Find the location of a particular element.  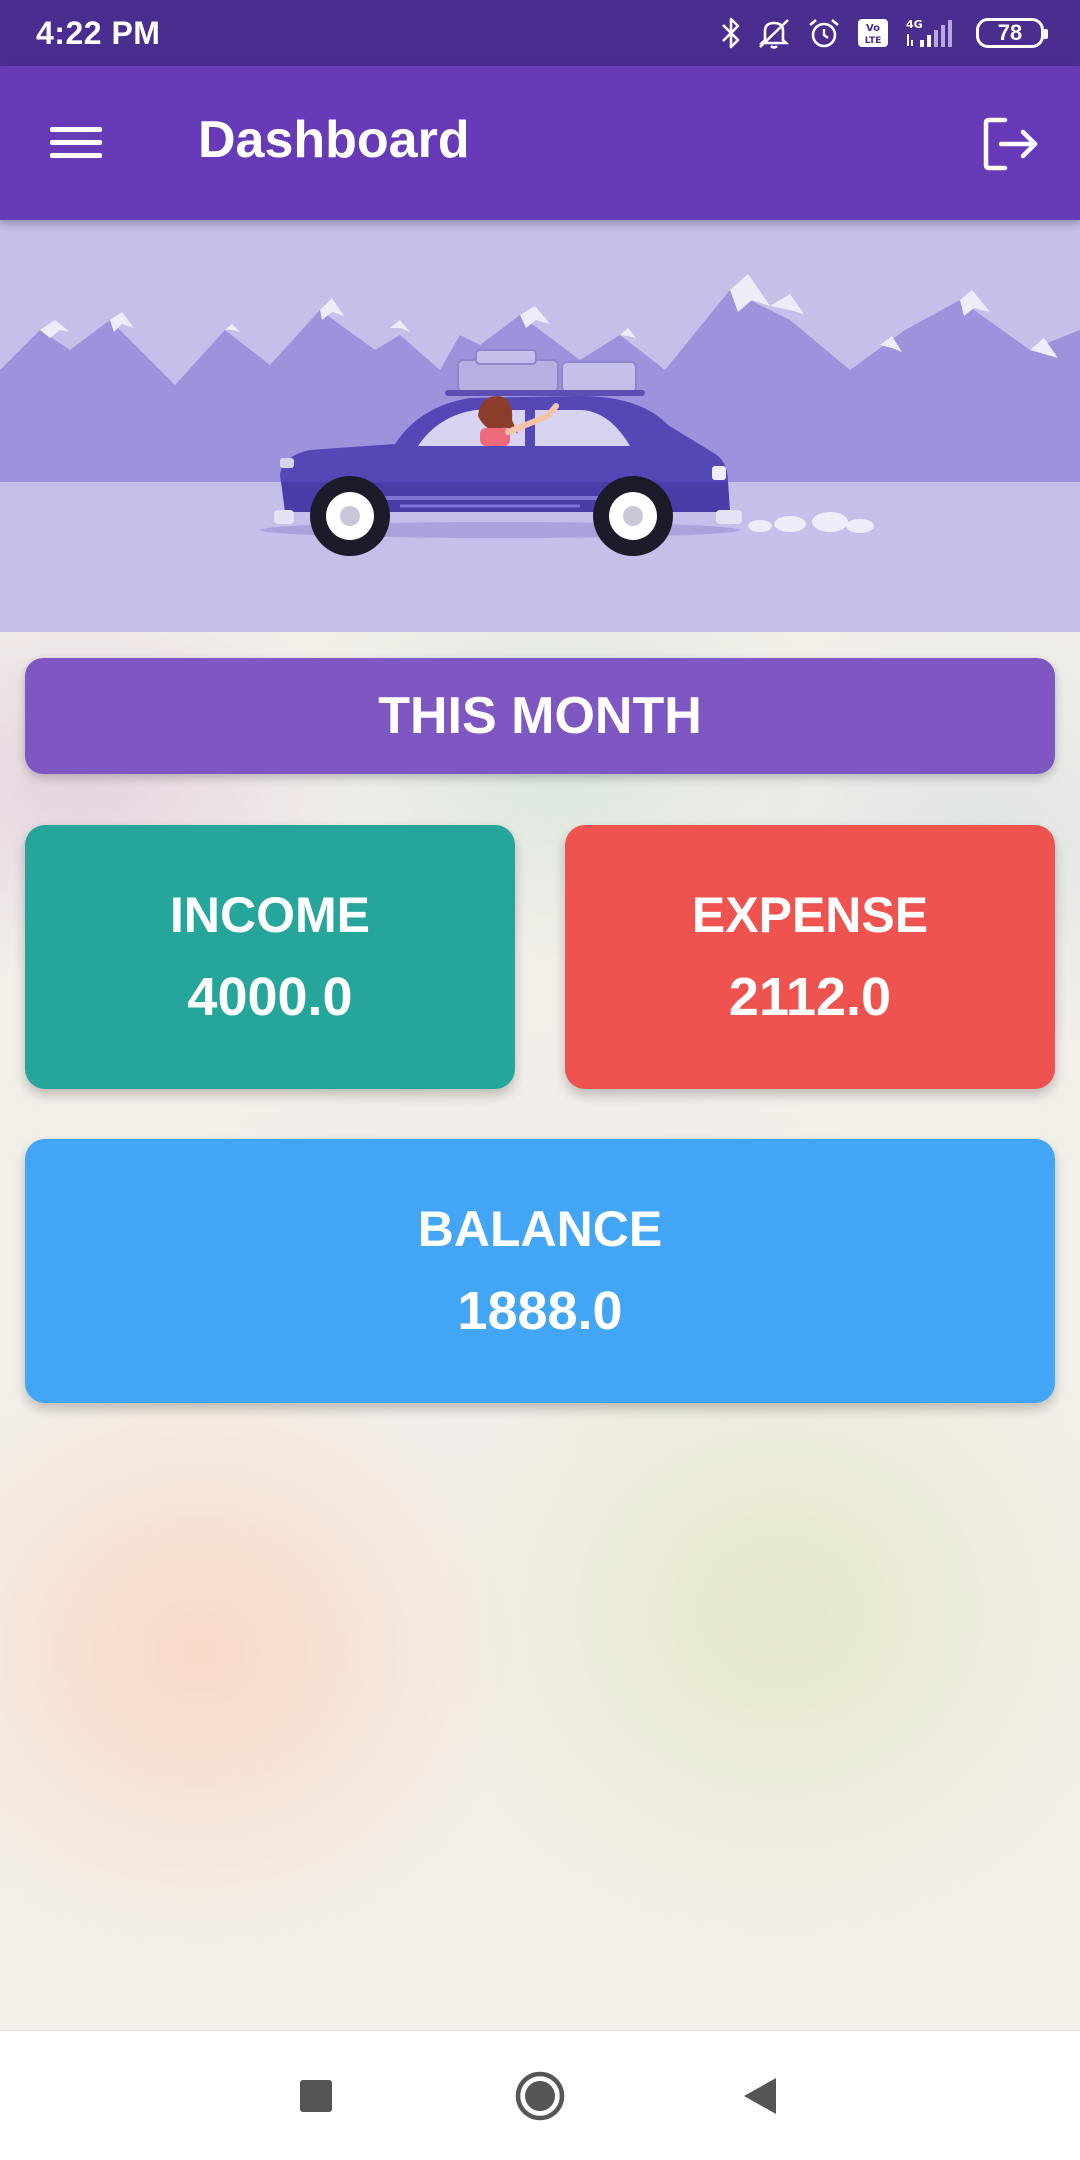

system-nav-bar is located at coordinates (540, 2095).